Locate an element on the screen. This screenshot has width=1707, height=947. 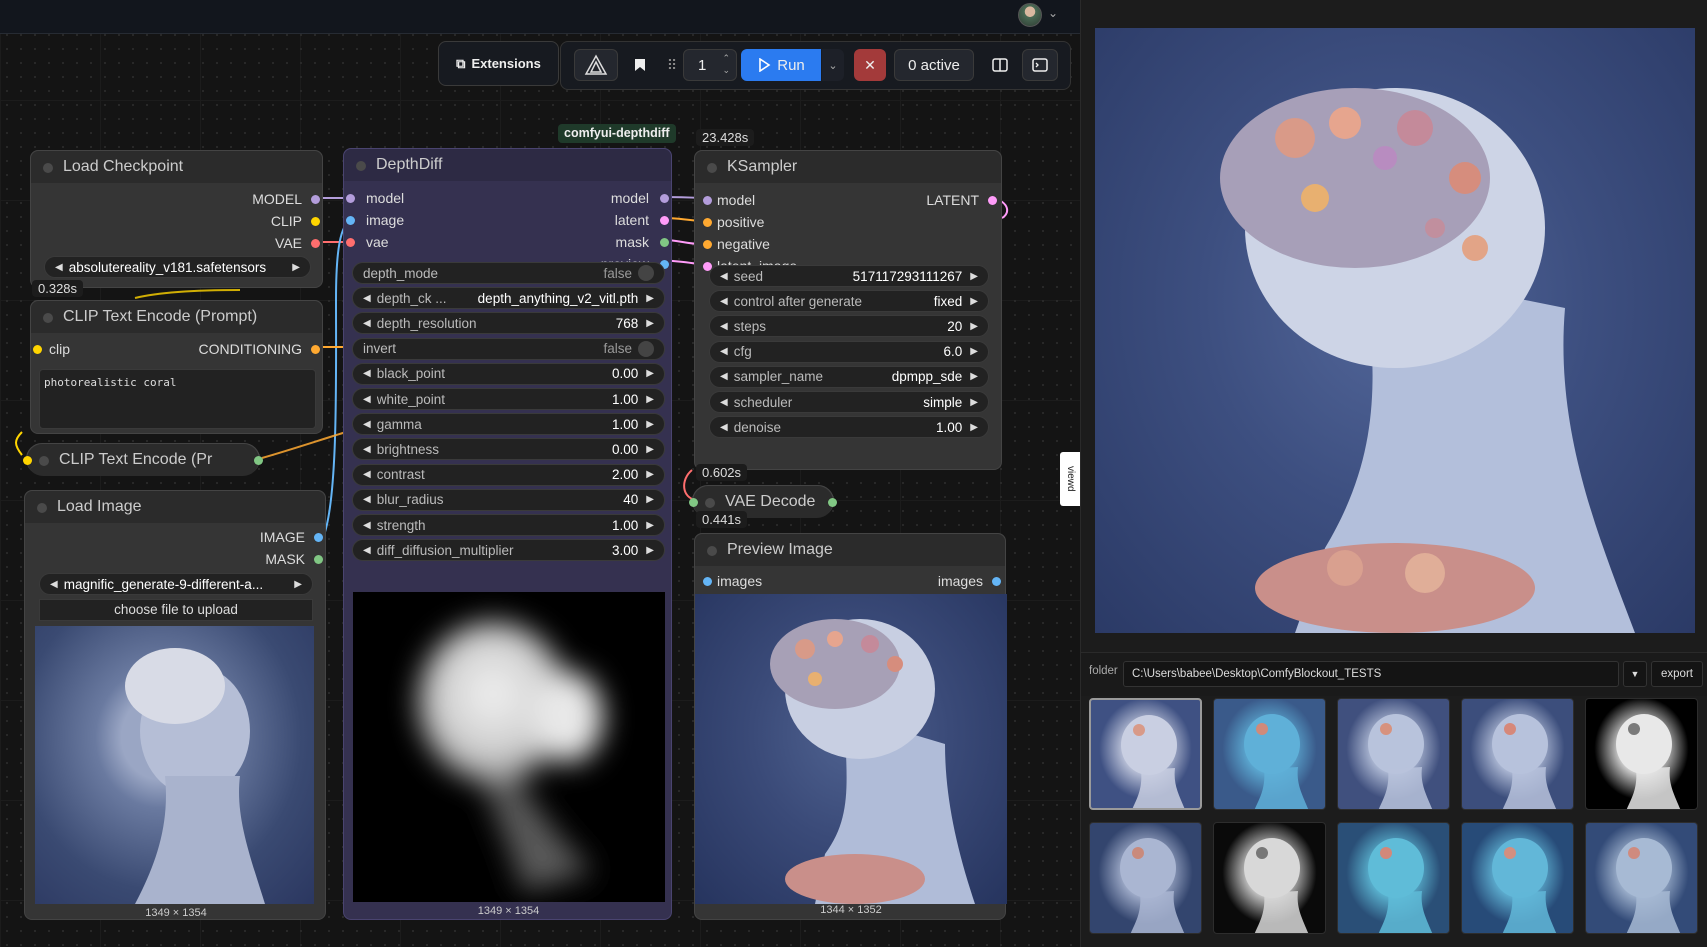
extensions-button: ⧉ Extensions is located at coordinates (498, 63).